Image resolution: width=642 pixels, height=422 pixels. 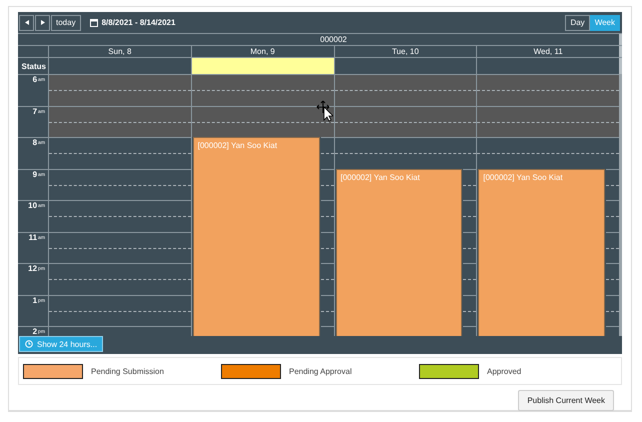 What do you see at coordinates (324, 111) in the screenshot?
I see `move-cursor-icon` at bounding box center [324, 111].